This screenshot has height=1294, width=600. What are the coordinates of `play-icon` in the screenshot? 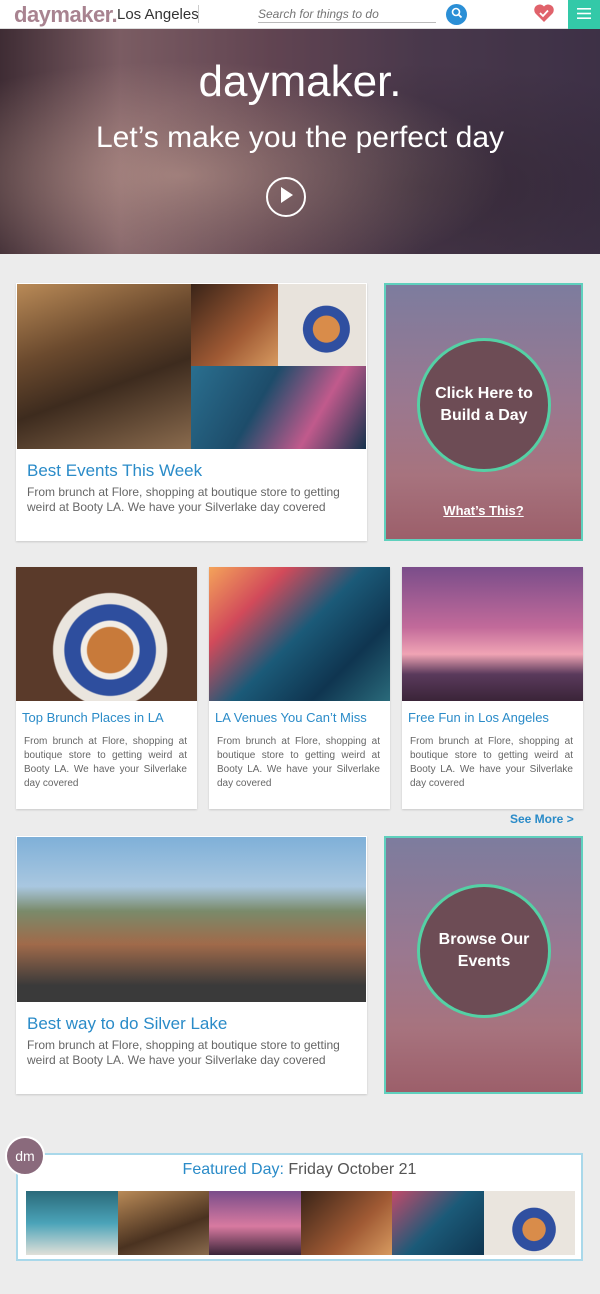 It's located at (286, 197).